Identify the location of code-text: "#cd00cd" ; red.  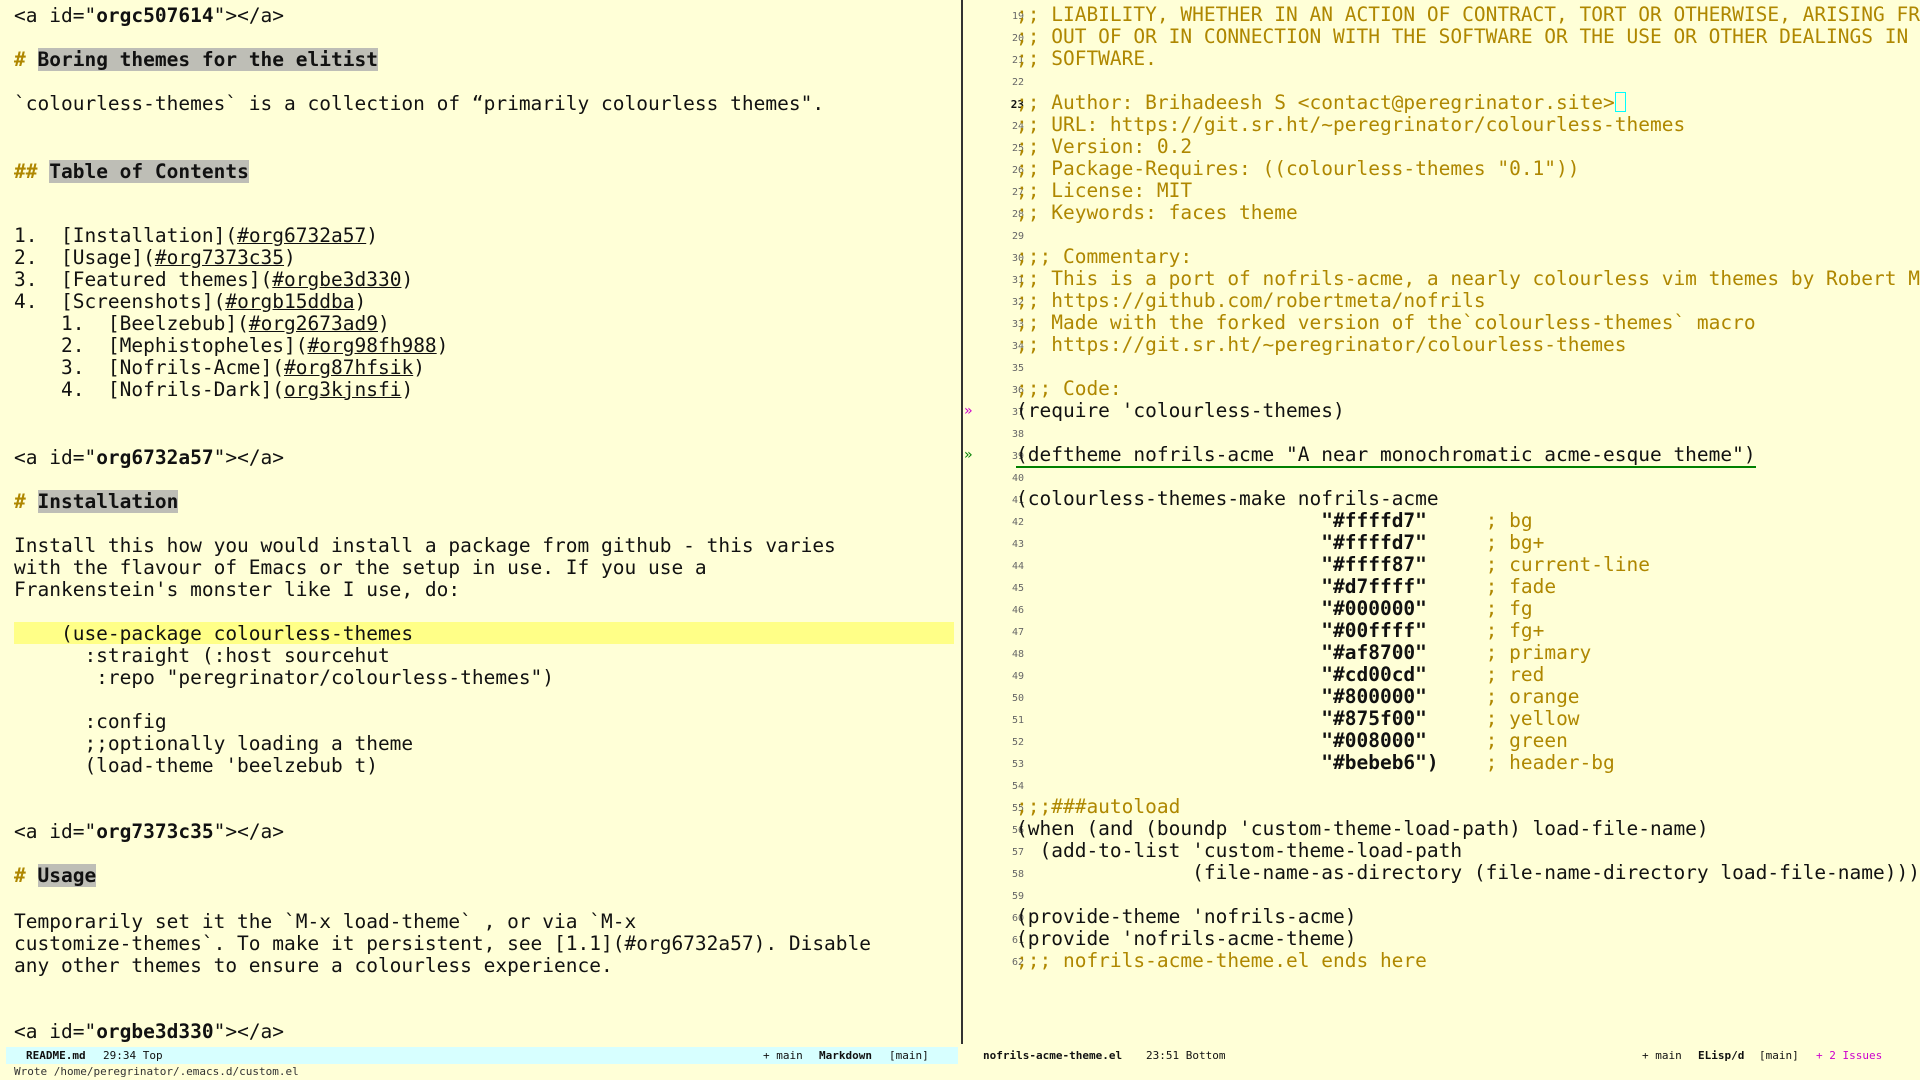
(1272, 675).